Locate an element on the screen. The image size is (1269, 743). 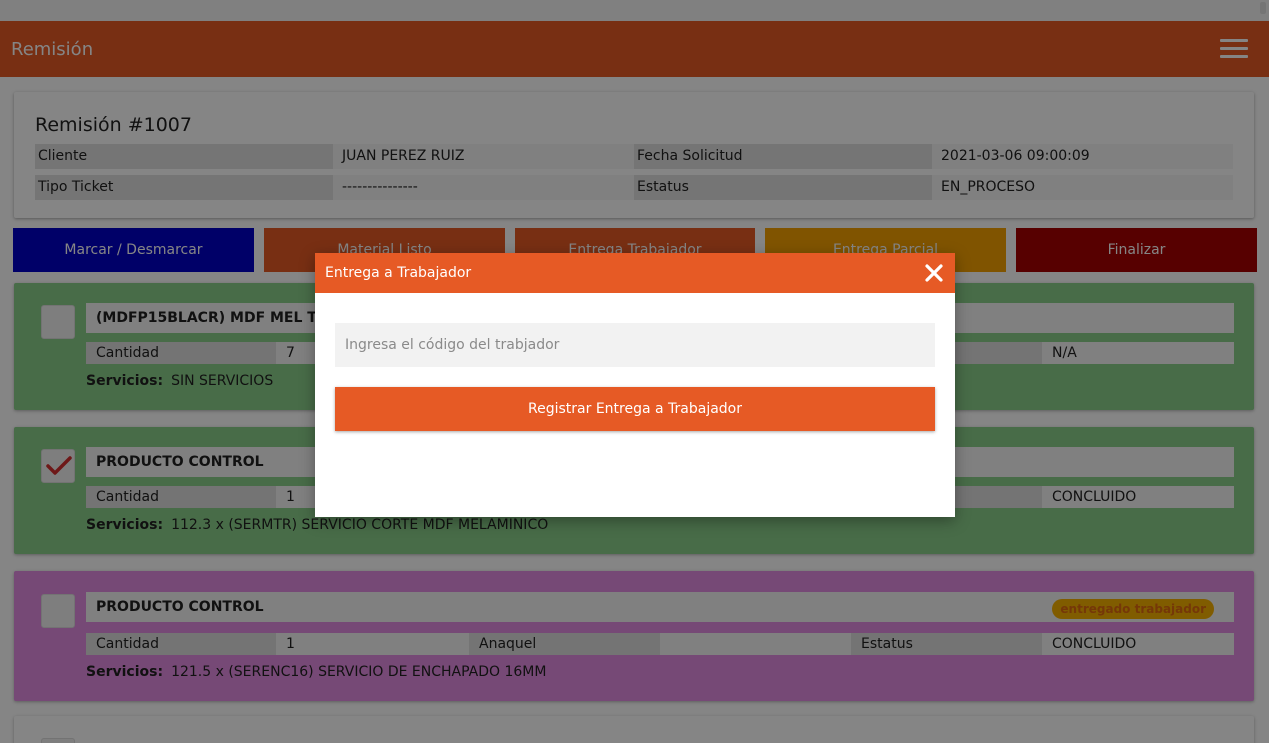
dialog-title: Entrega a Trabajador is located at coordinates (398, 273).